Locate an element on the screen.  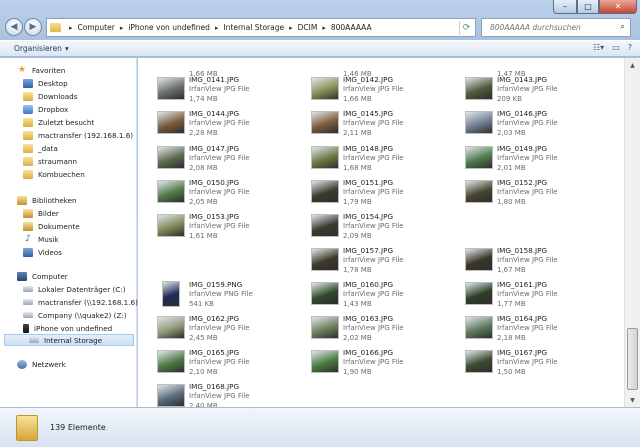
file-item: IMG_0144.JPG IrfanView JPG File 2,28 MB is located at coordinates (221, 124).